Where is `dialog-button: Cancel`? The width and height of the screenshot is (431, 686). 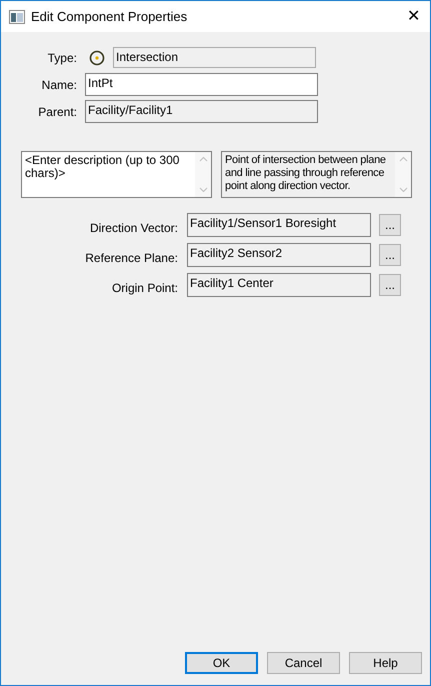 dialog-button: Cancel is located at coordinates (303, 663).